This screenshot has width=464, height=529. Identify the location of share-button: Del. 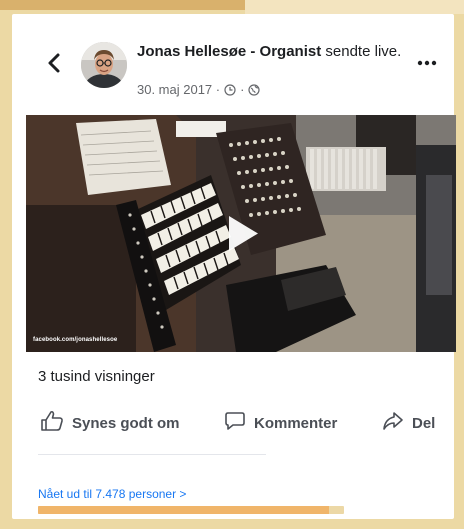
(408, 423).